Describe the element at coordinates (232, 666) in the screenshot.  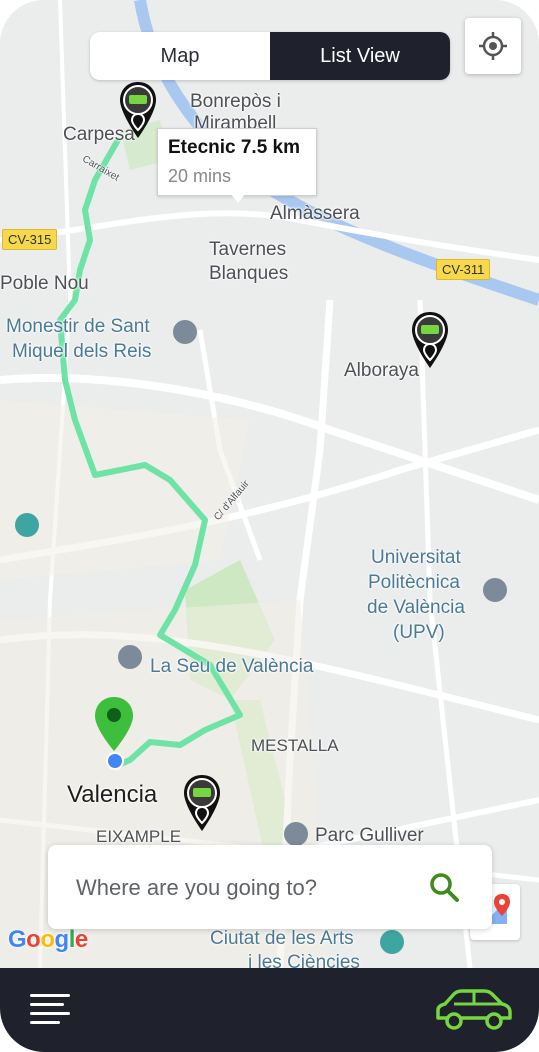
I see `poi-label: La Seu de València` at that location.